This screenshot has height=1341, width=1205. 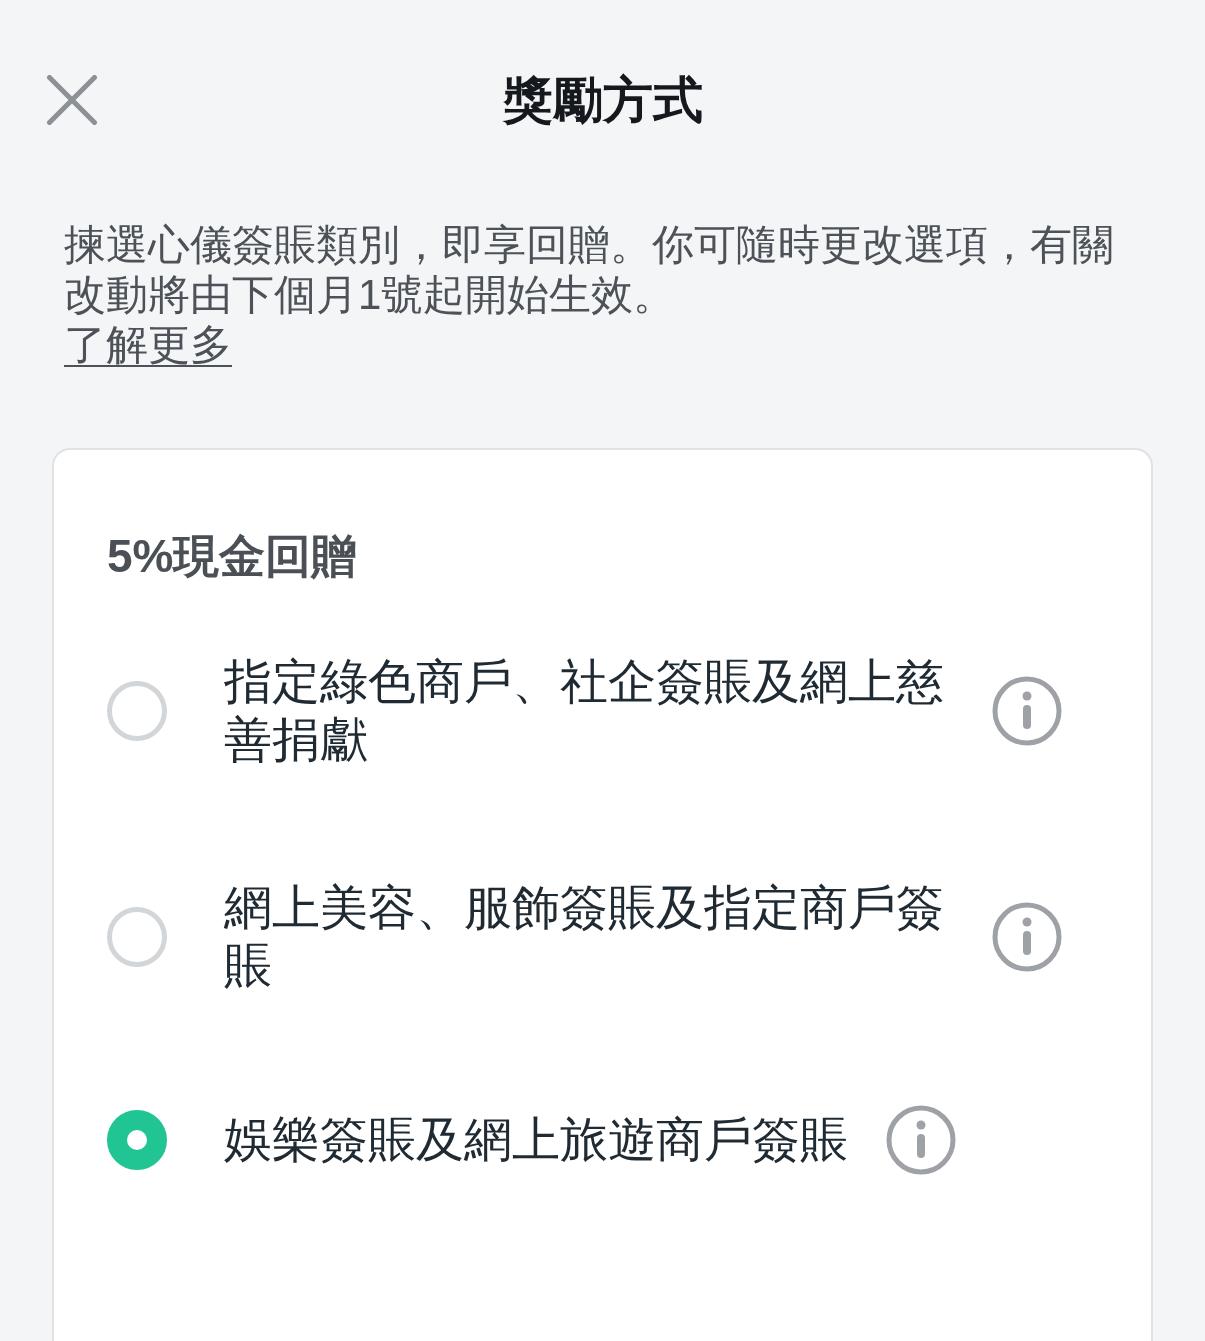 I want to click on close-icon, so click(x=72, y=100).